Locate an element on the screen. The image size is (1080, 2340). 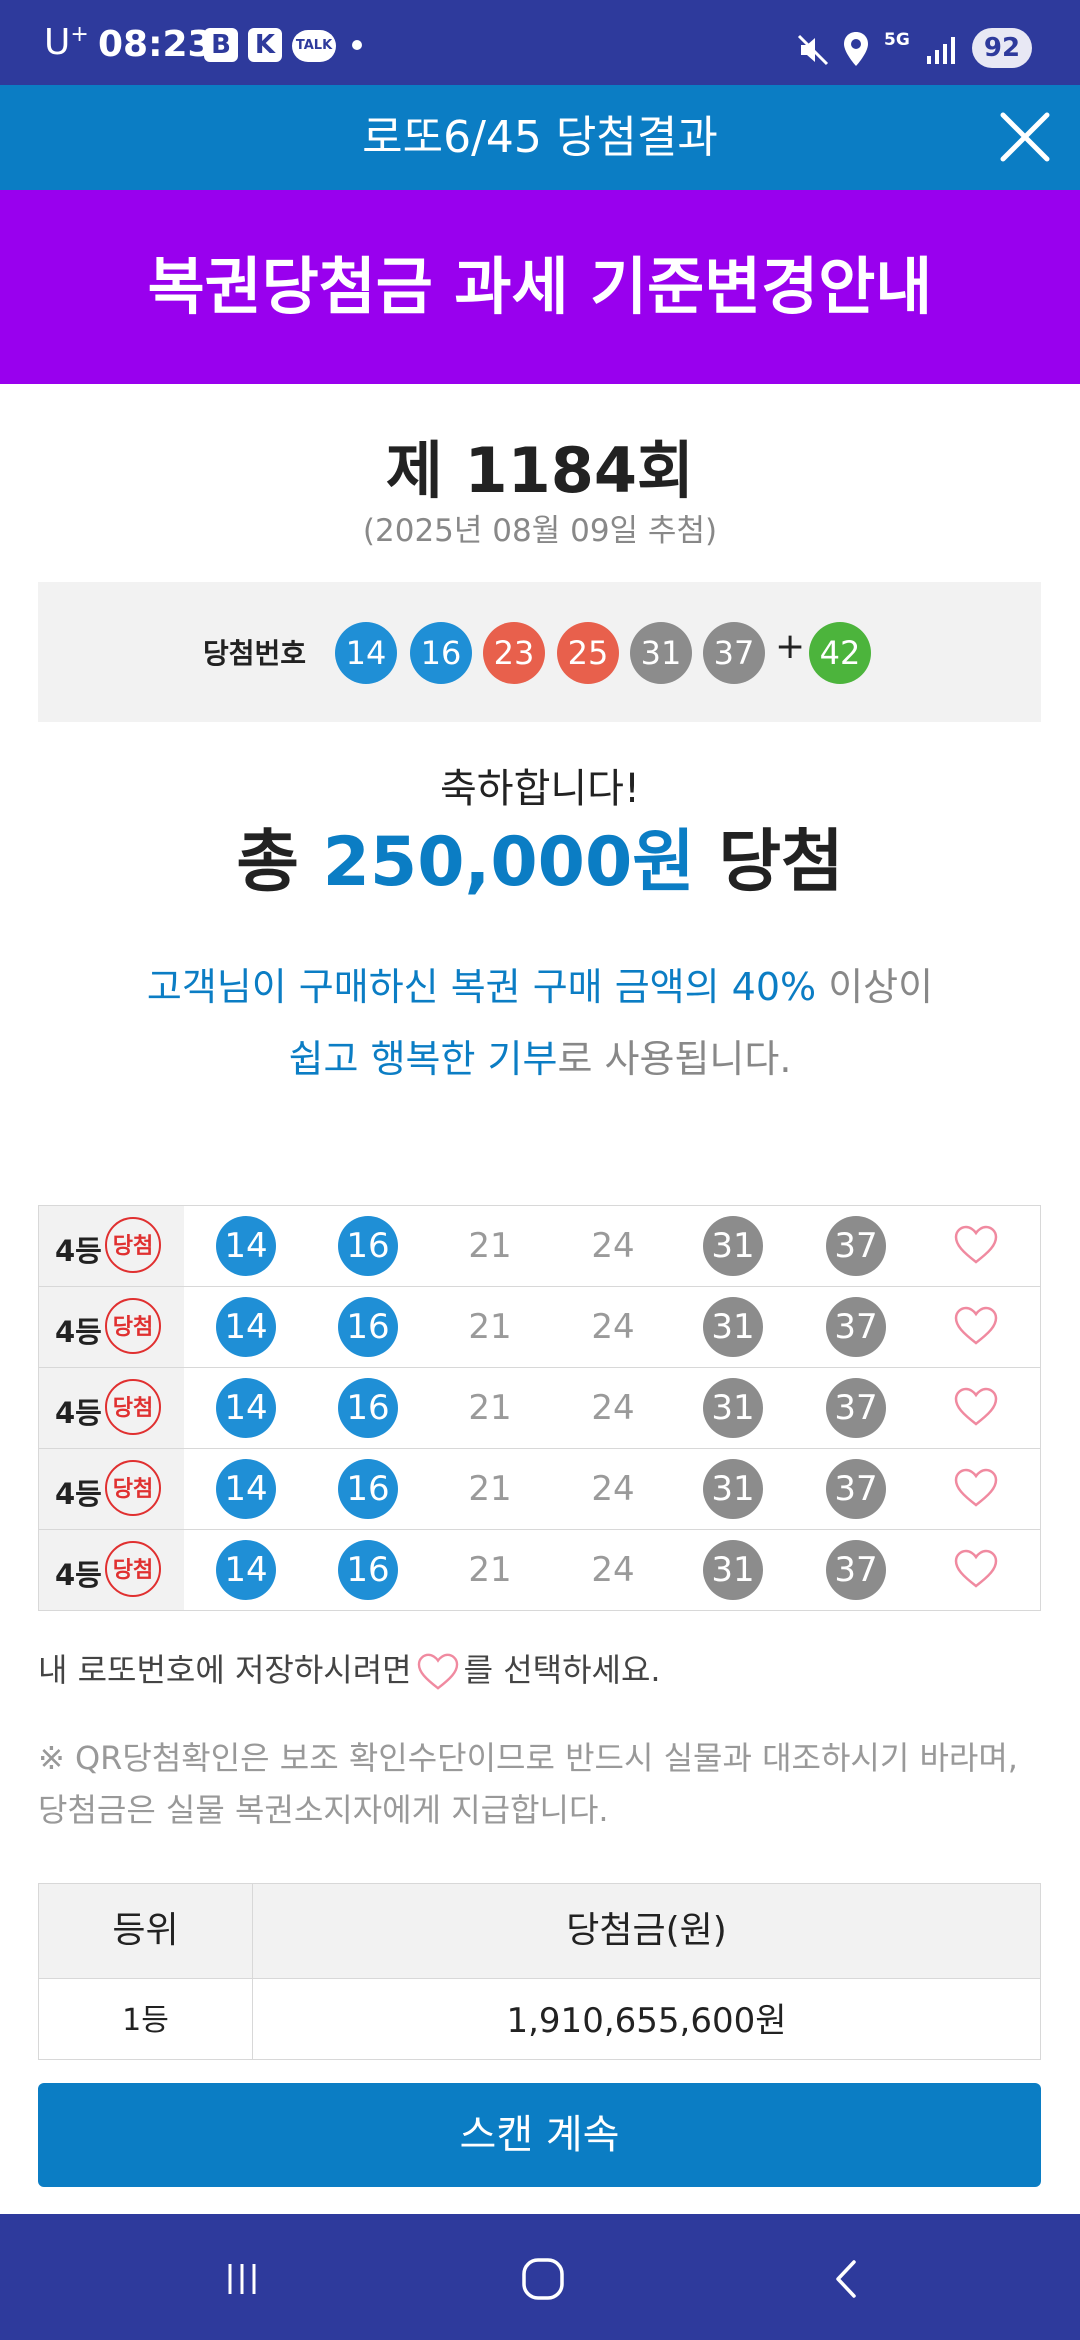
qr-notice-line-1: ※ QR당첨확인은 보조 확인수단이므로 반드시 실물과 대조하시기 바라며, is located at coordinates (528, 1758).